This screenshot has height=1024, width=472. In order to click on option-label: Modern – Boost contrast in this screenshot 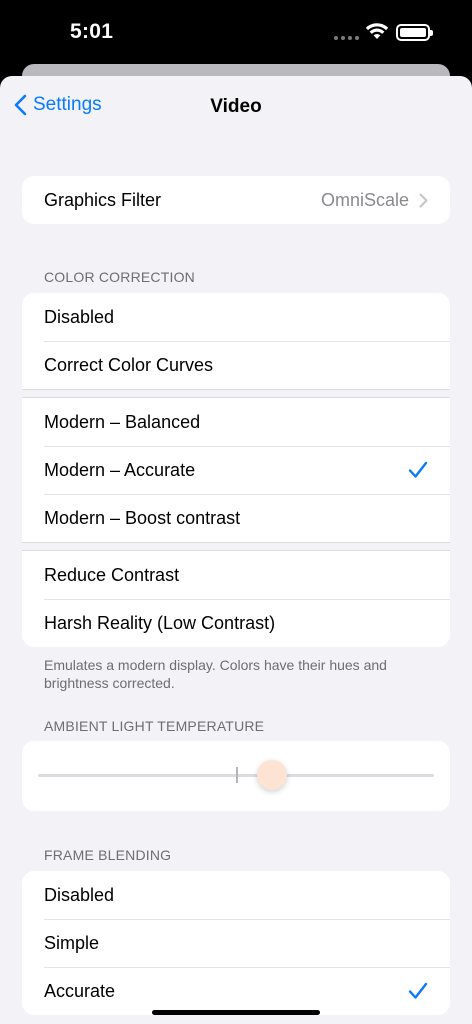, I will do `click(142, 517)`.